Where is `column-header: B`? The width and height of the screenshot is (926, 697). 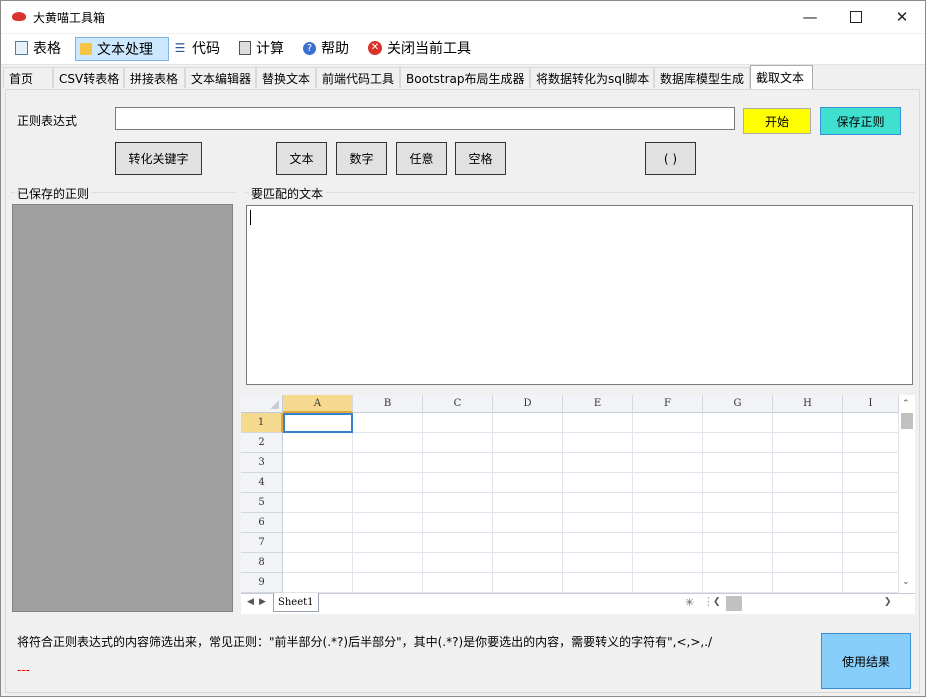
column-header: B is located at coordinates (388, 404).